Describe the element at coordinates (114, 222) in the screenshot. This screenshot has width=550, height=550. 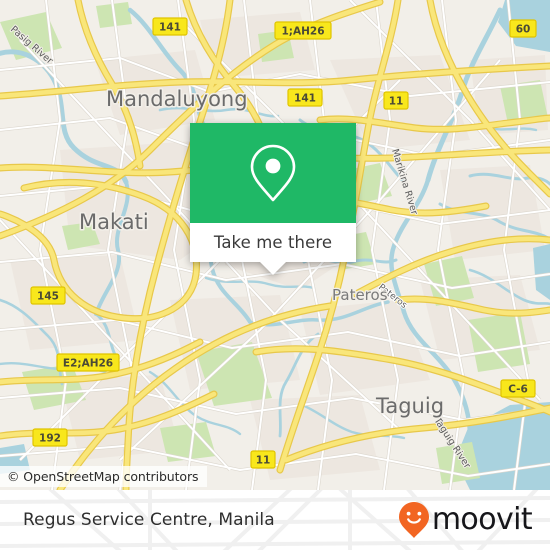
I see `city-label-makati: Makati` at that location.